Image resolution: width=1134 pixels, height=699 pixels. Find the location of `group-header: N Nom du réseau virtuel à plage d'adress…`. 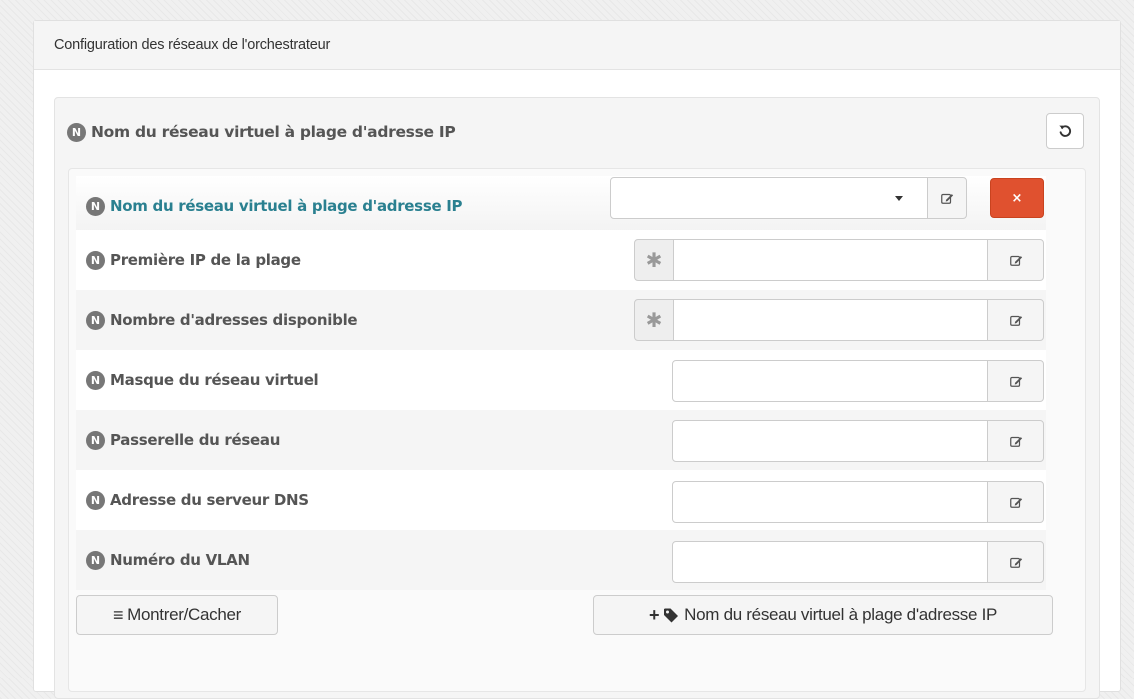

group-header: N Nom du réseau virtuel à plage d'adress… is located at coordinates (577, 132).